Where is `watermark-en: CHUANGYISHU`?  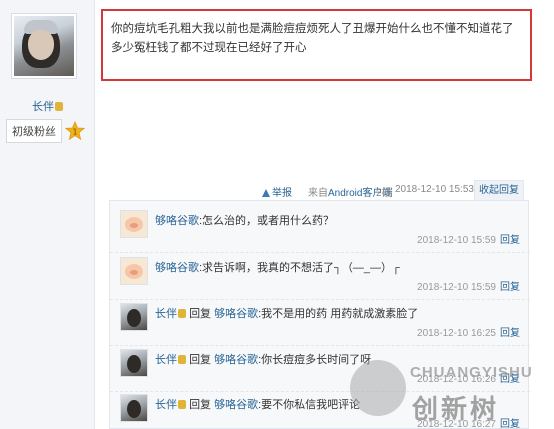 watermark-en: CHUANGYISHU is located at coordinates (471, 372).